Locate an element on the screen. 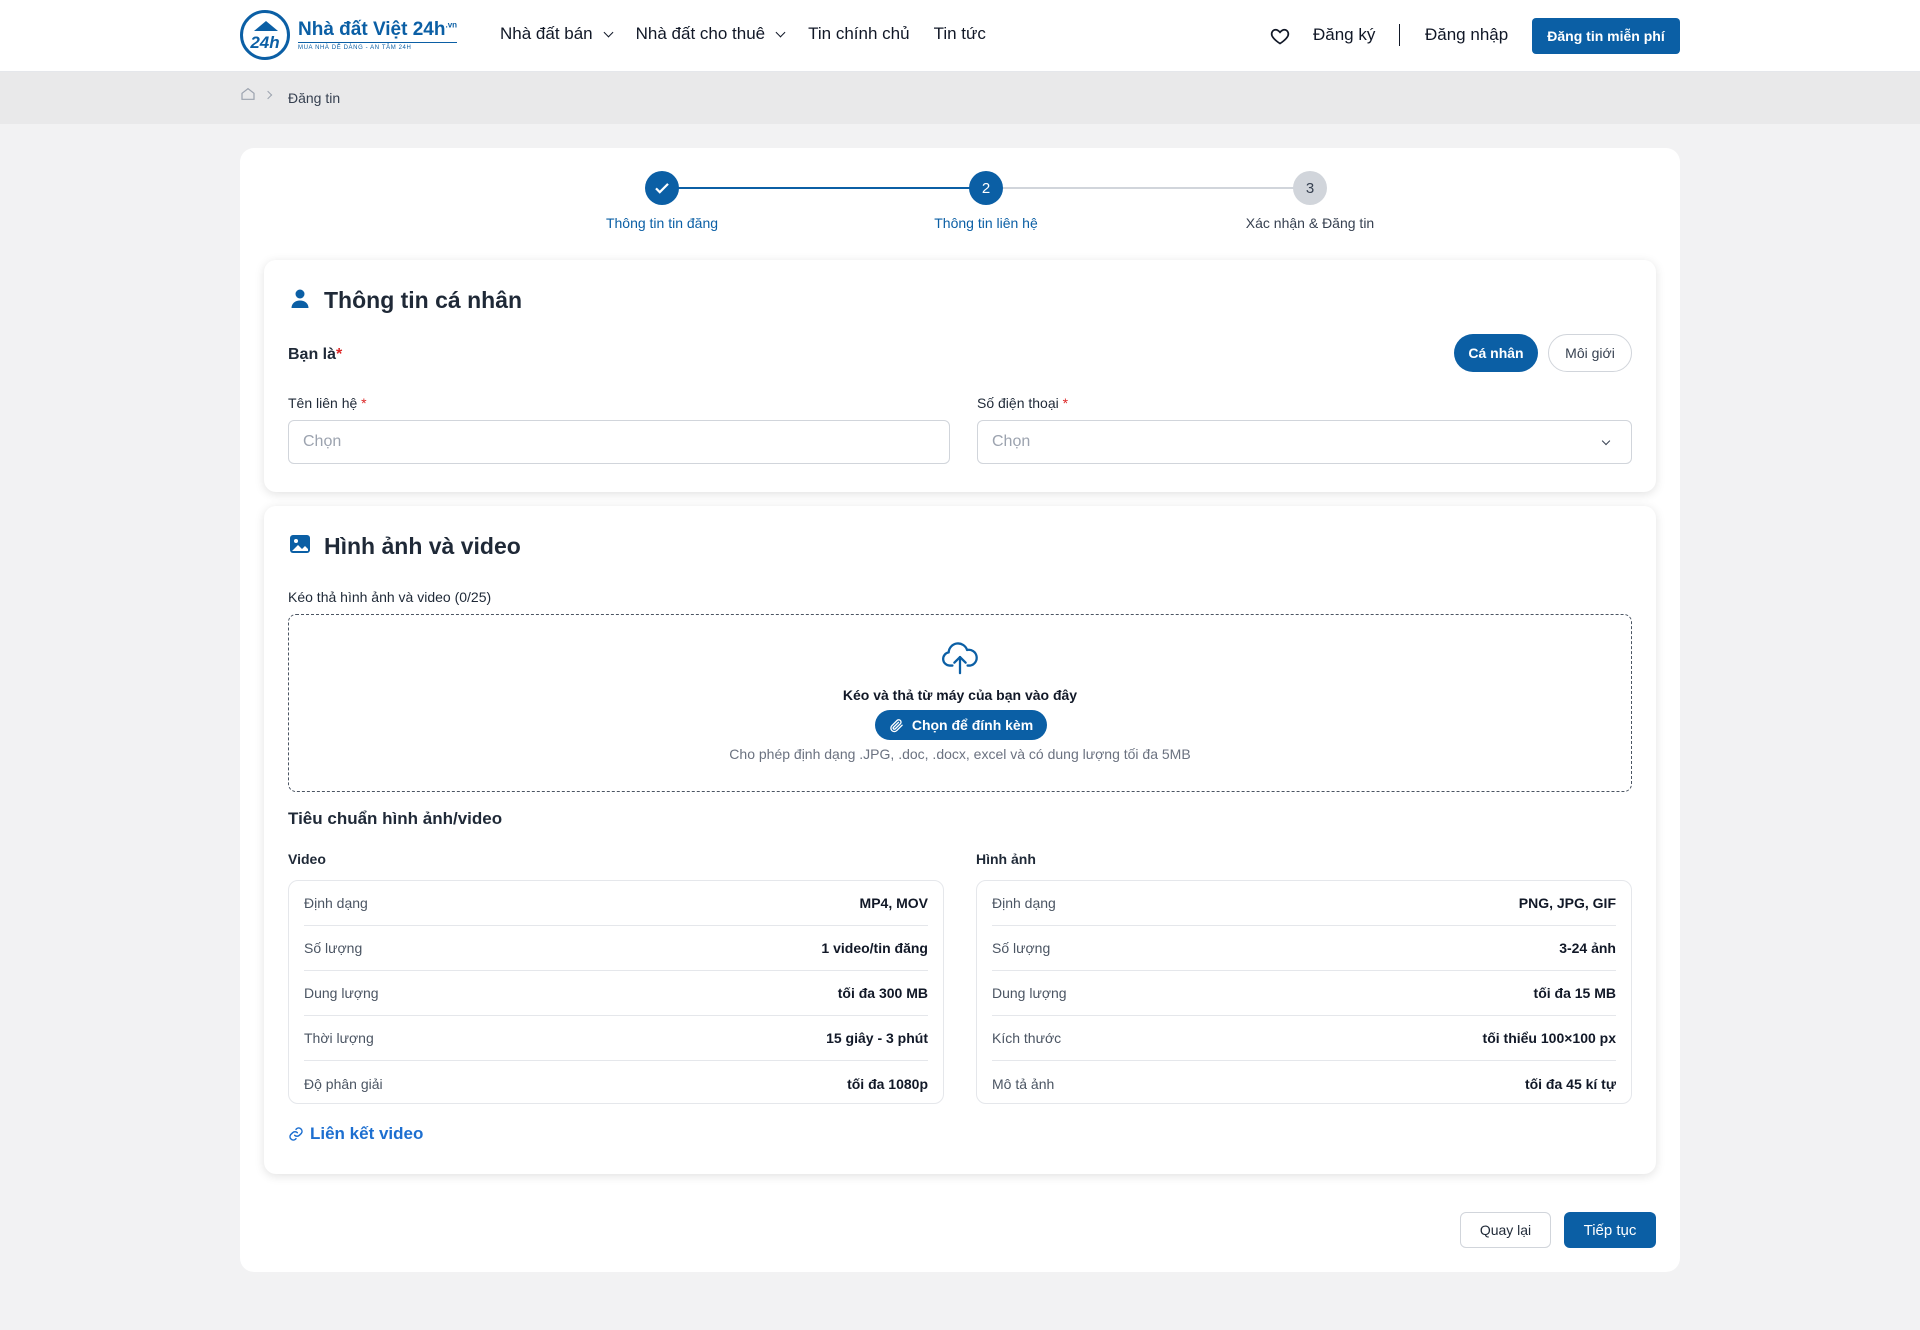 The height and width of the screenshot is (1330, 1920). post-free-button: Đăng tin miễn phí is located at coordinates (1606, 36).